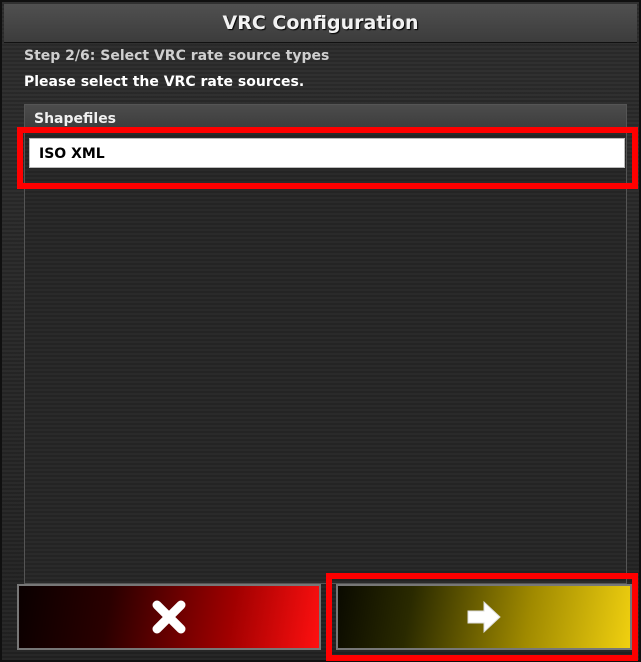 This screenshot has height=662, width=641. I want to click on cancel-button, so click(169, 617).